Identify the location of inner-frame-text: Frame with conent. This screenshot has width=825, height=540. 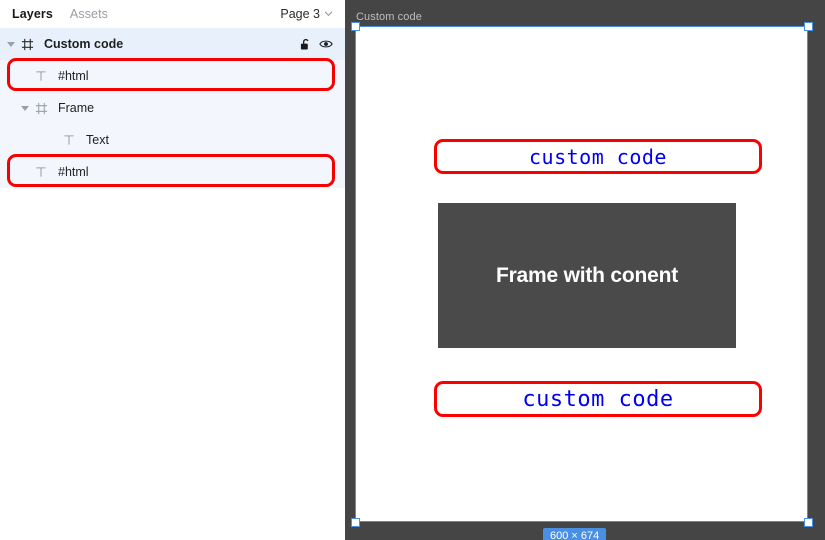
(587, 275).